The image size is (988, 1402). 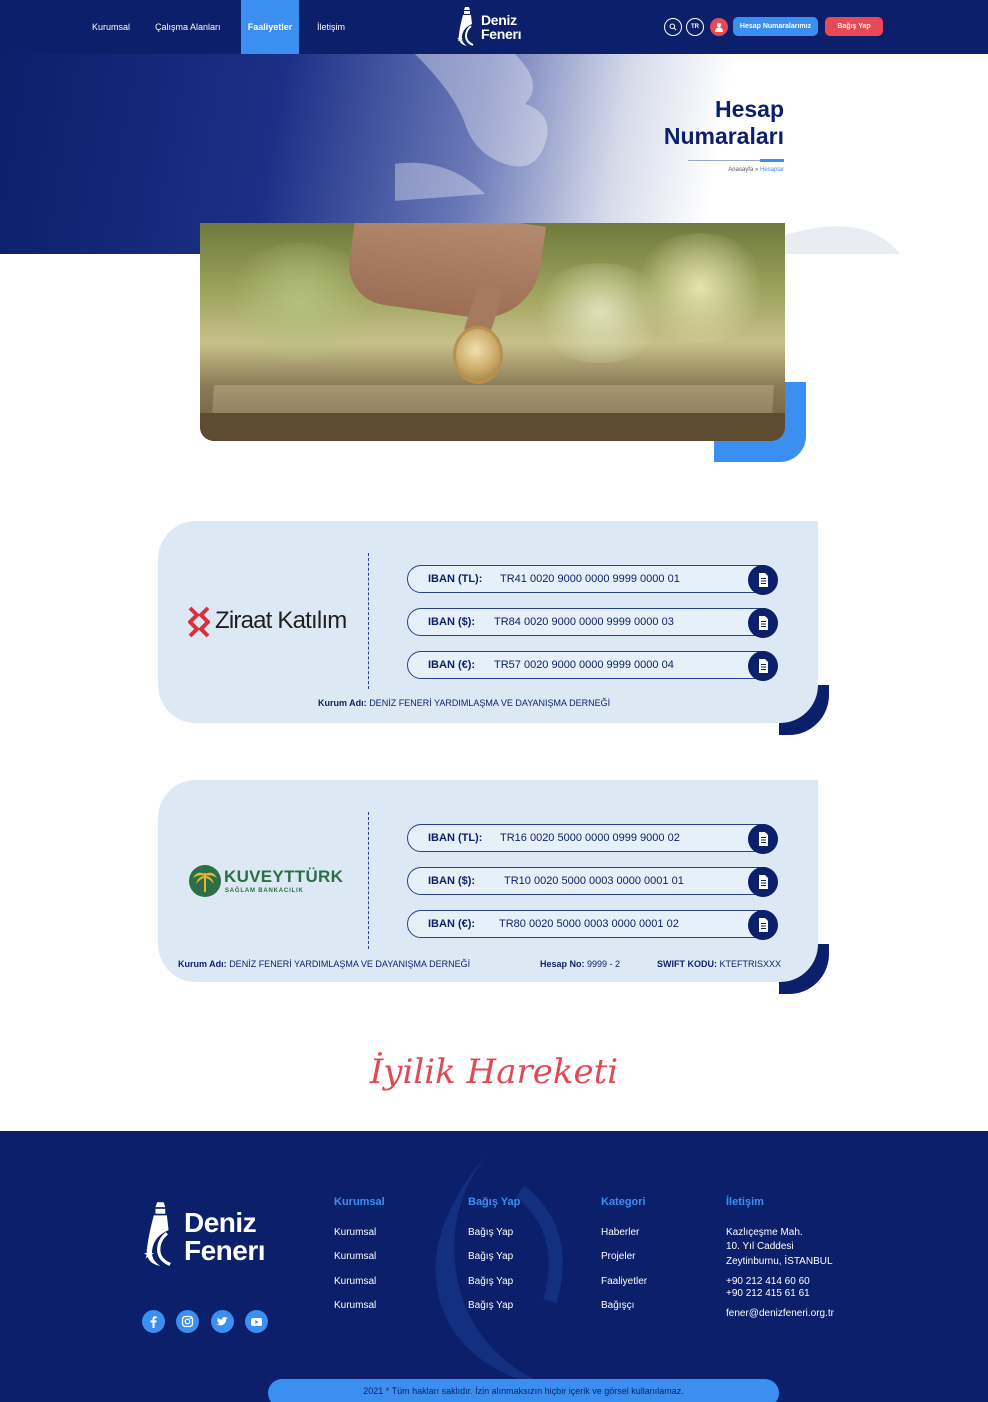 I want to click on footer-logo-feneri: Fenerı, so click(x=225, y=1250).